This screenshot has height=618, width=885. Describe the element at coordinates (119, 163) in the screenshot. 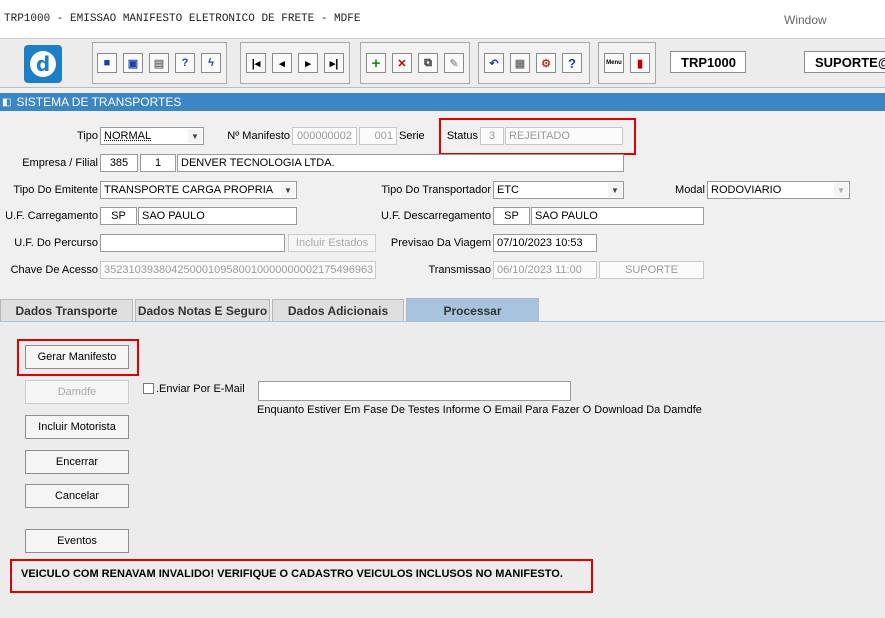

I see `empresa-code-field: 385` at that location.